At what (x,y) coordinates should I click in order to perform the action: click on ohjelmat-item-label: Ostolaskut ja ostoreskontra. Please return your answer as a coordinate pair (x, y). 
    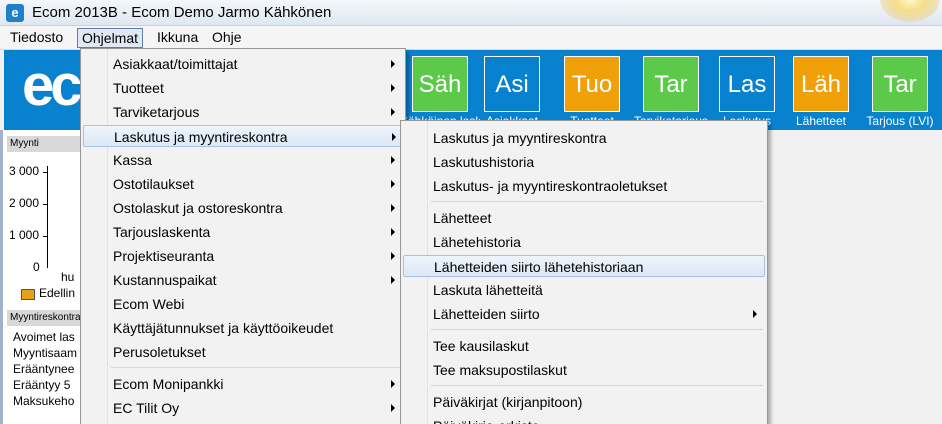
    Looking at the image, I should click on (198, 208).